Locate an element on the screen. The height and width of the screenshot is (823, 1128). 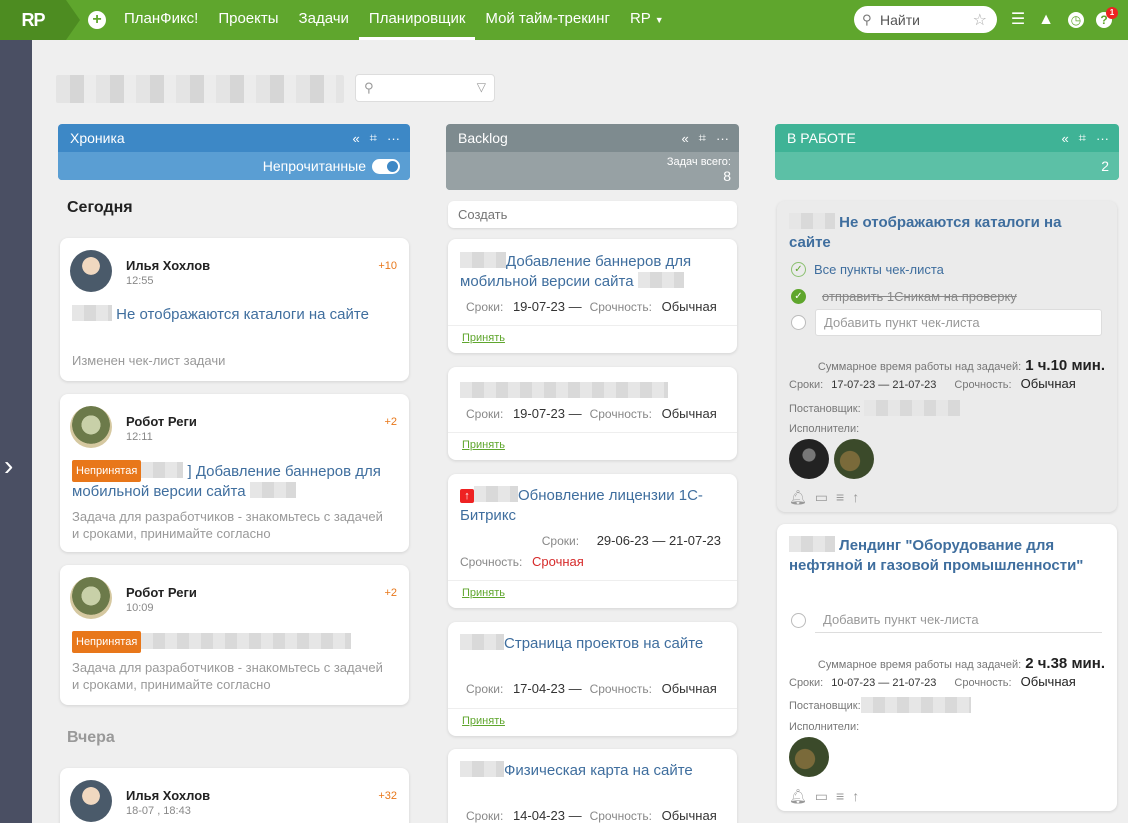
nav-tasks: Задачи is located at coordinates (324, 20).